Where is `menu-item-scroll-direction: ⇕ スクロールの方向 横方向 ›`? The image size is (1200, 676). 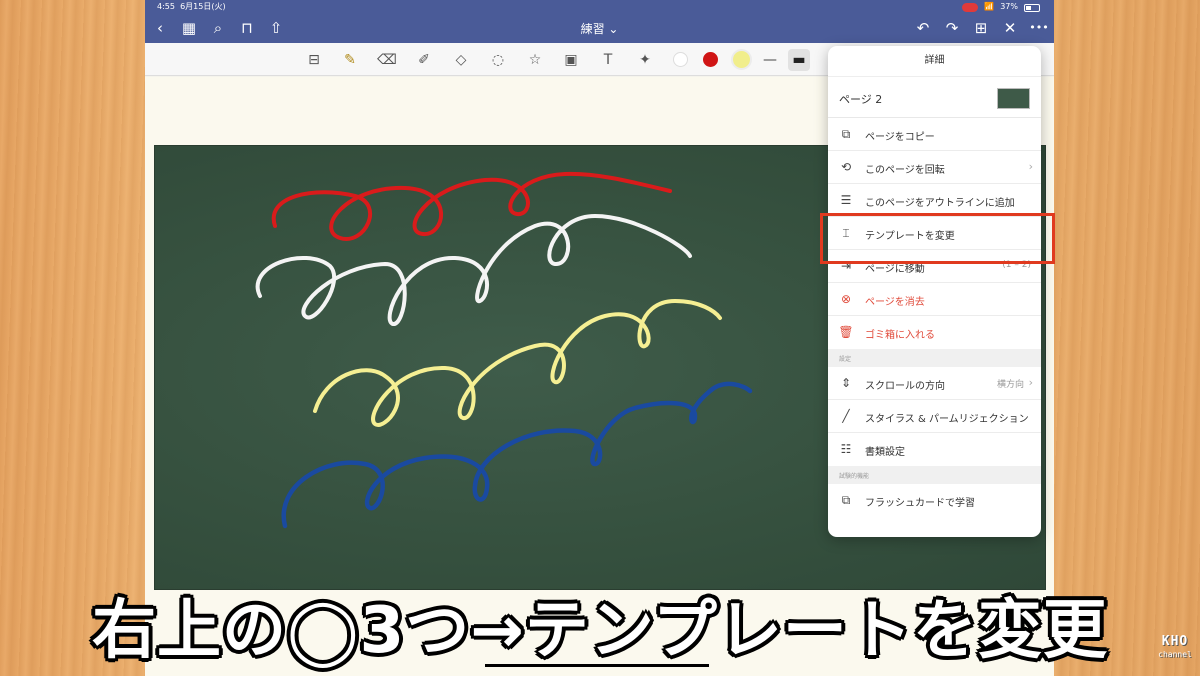
menu-item-scroll-direction: ⇕ スクロールの方向 横方向 › is located at coordinates (934, 383).